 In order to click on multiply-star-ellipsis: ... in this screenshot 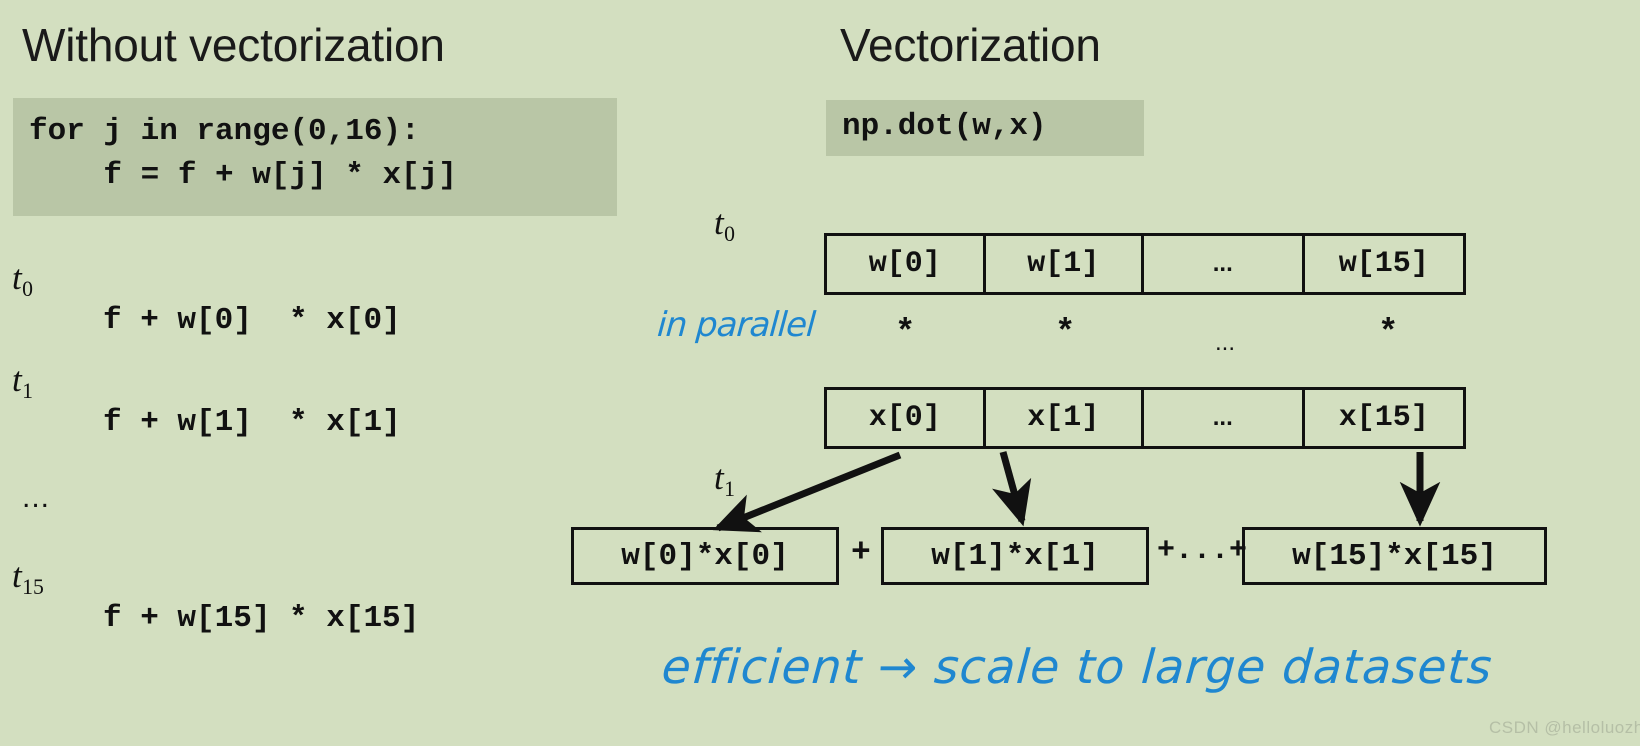, I will do `click(1225, 342)`.